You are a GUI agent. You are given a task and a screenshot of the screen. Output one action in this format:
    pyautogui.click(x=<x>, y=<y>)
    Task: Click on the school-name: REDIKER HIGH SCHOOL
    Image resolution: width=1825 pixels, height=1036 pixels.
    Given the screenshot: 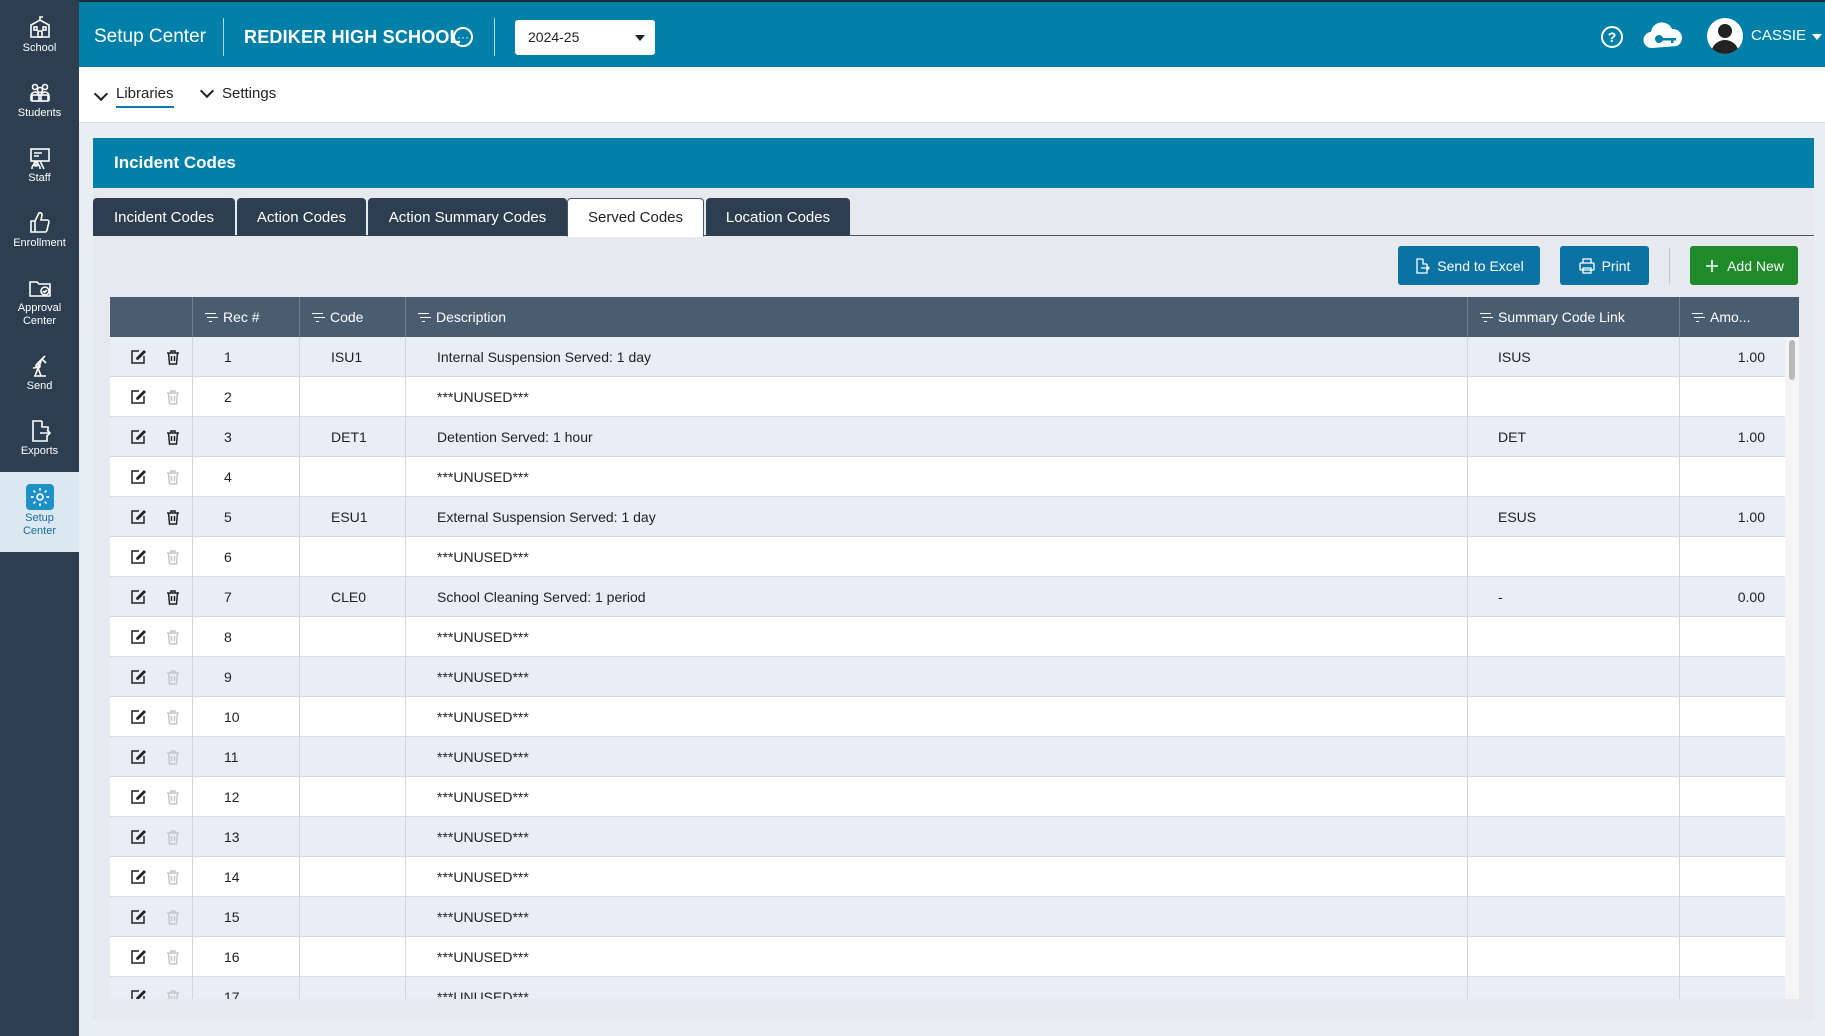 What is the action you would take?
    pyautogui.click(x=352, y=37)
    